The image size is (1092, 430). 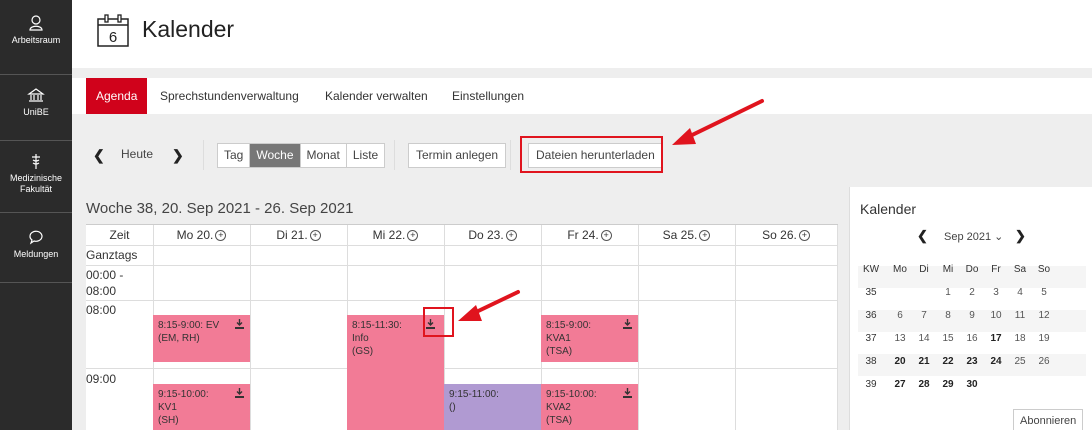 I want to click on annotation-arrows, so click(x=611, y=210).